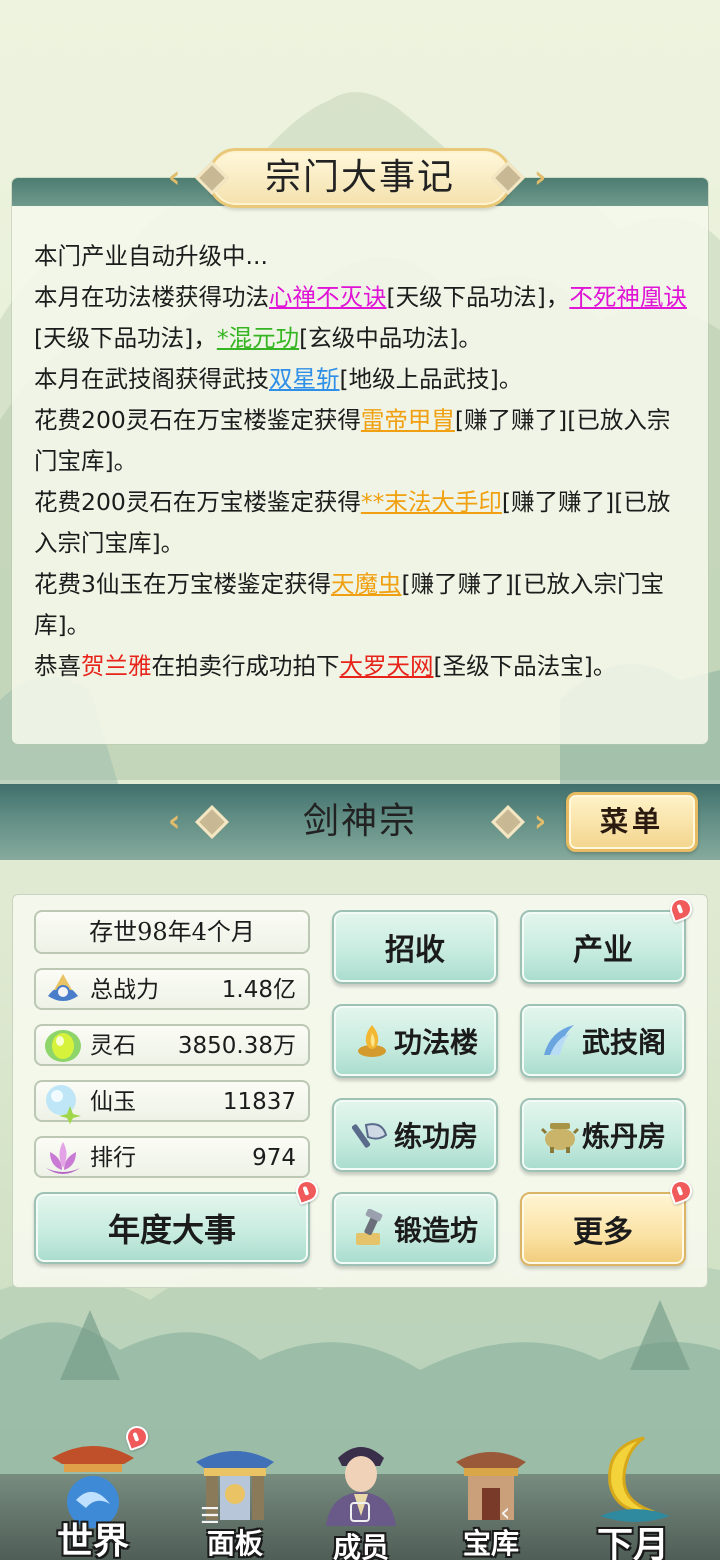  I want to click on industry-button: 产业, so click(603, 947).